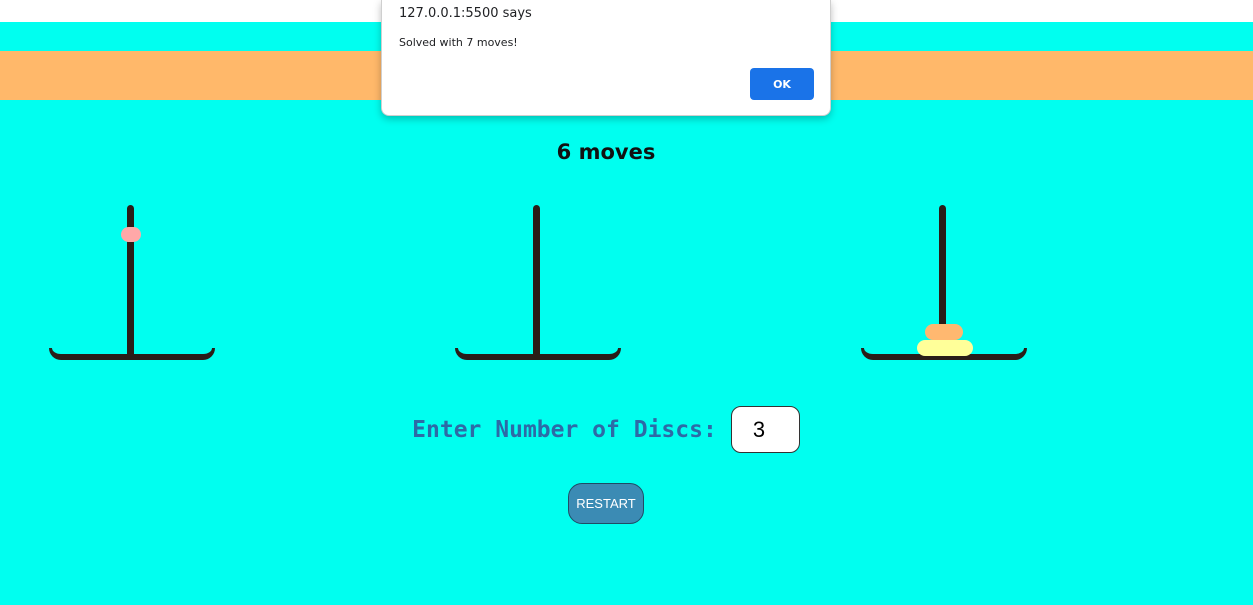 The height and width of the screenshot is (605, 1253). What do you see at coordinates (944, 285) in the screenshot?
I see `tower-right` at bounding box center [944, 285].